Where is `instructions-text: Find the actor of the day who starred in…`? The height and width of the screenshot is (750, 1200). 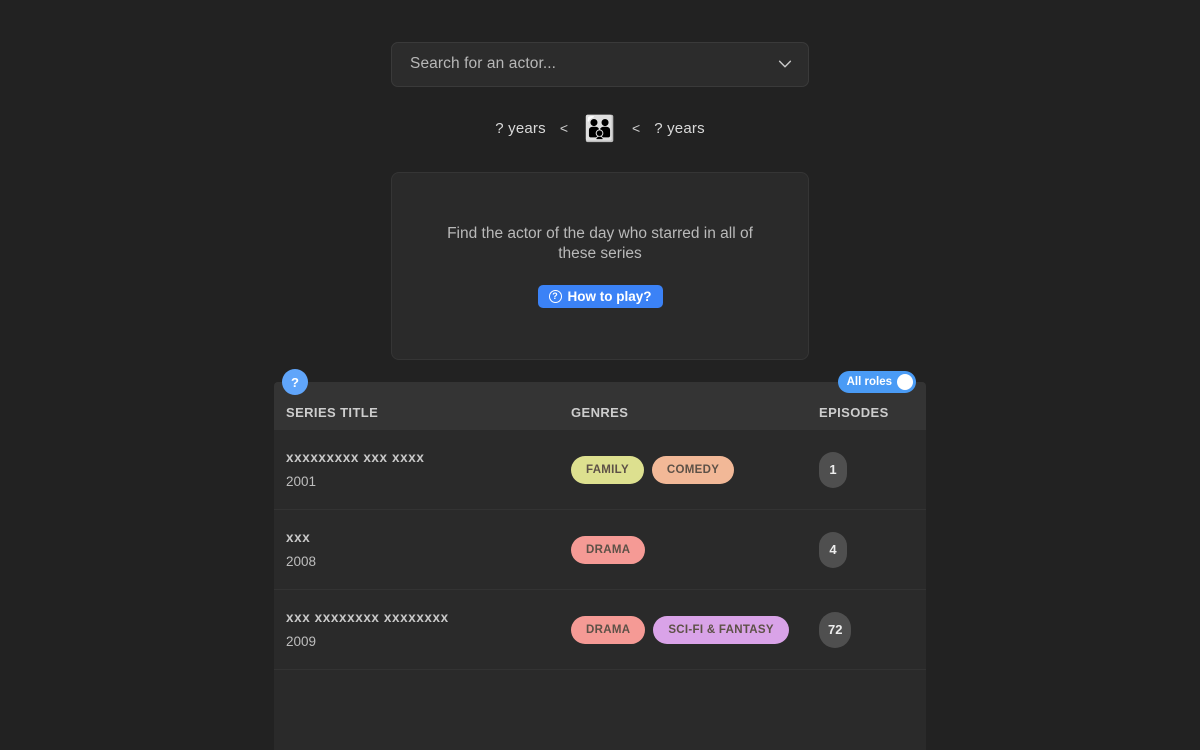
instructions-text: Find the actor of the day who starred in… is located at coordinates (600, 243).